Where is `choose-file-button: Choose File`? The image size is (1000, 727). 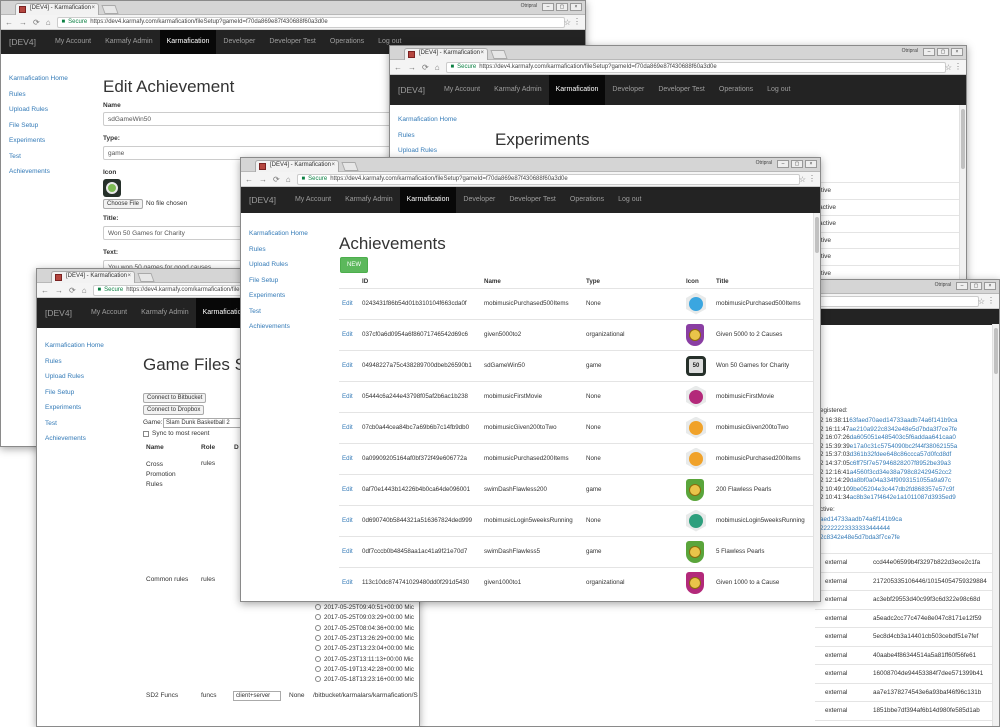 choose-file-button: Choose File is located at coordinates (123, 204).